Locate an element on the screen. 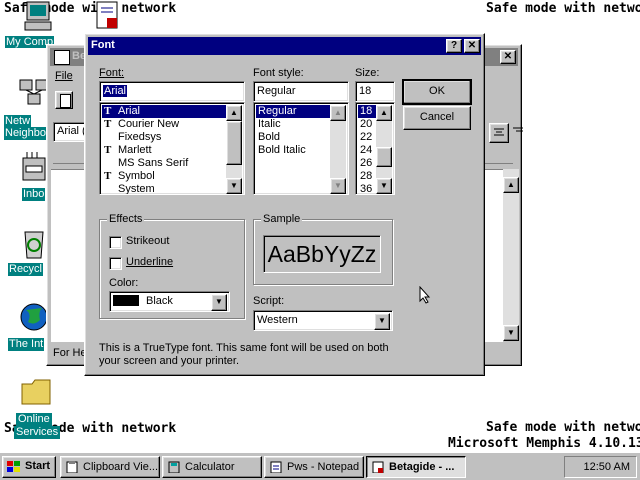  font-list-item: T Symbol is located at coordinates (165, 176).